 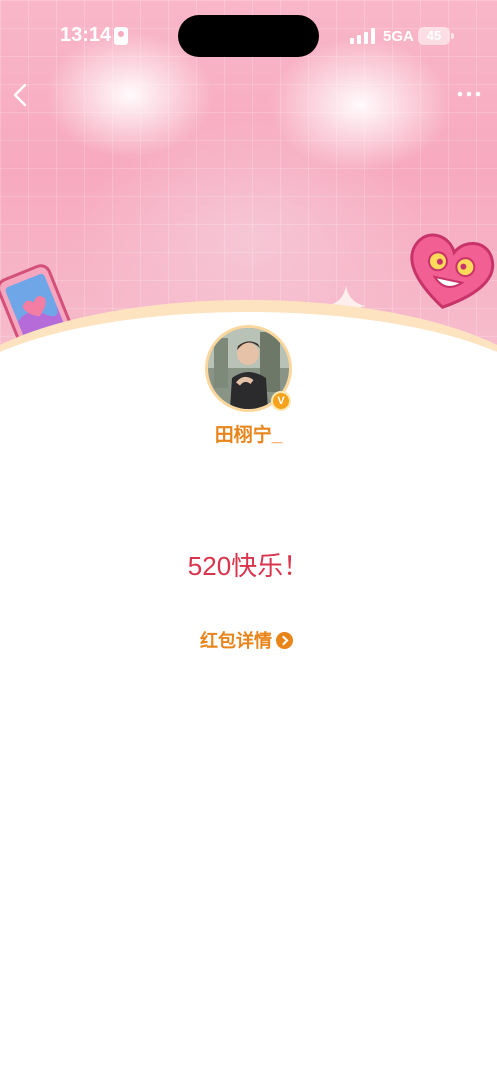 I want to click on more-button, so click(x=469, y=94).